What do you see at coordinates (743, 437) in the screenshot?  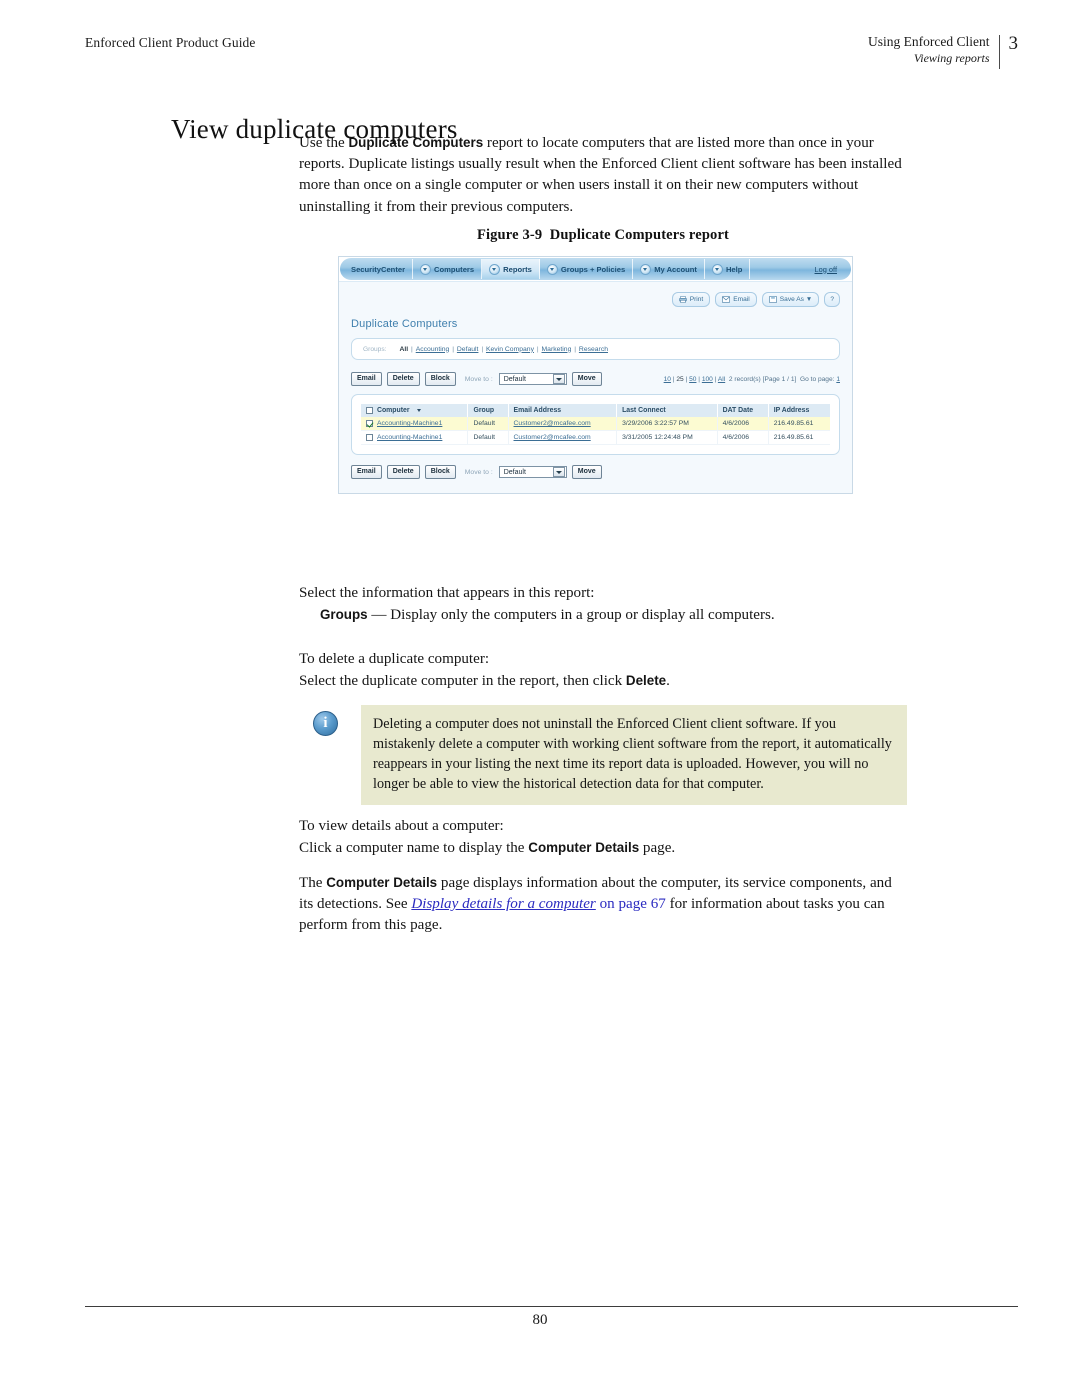 I see `cell-dat-date: 4/6/2006` at bounding box center [743, 437].